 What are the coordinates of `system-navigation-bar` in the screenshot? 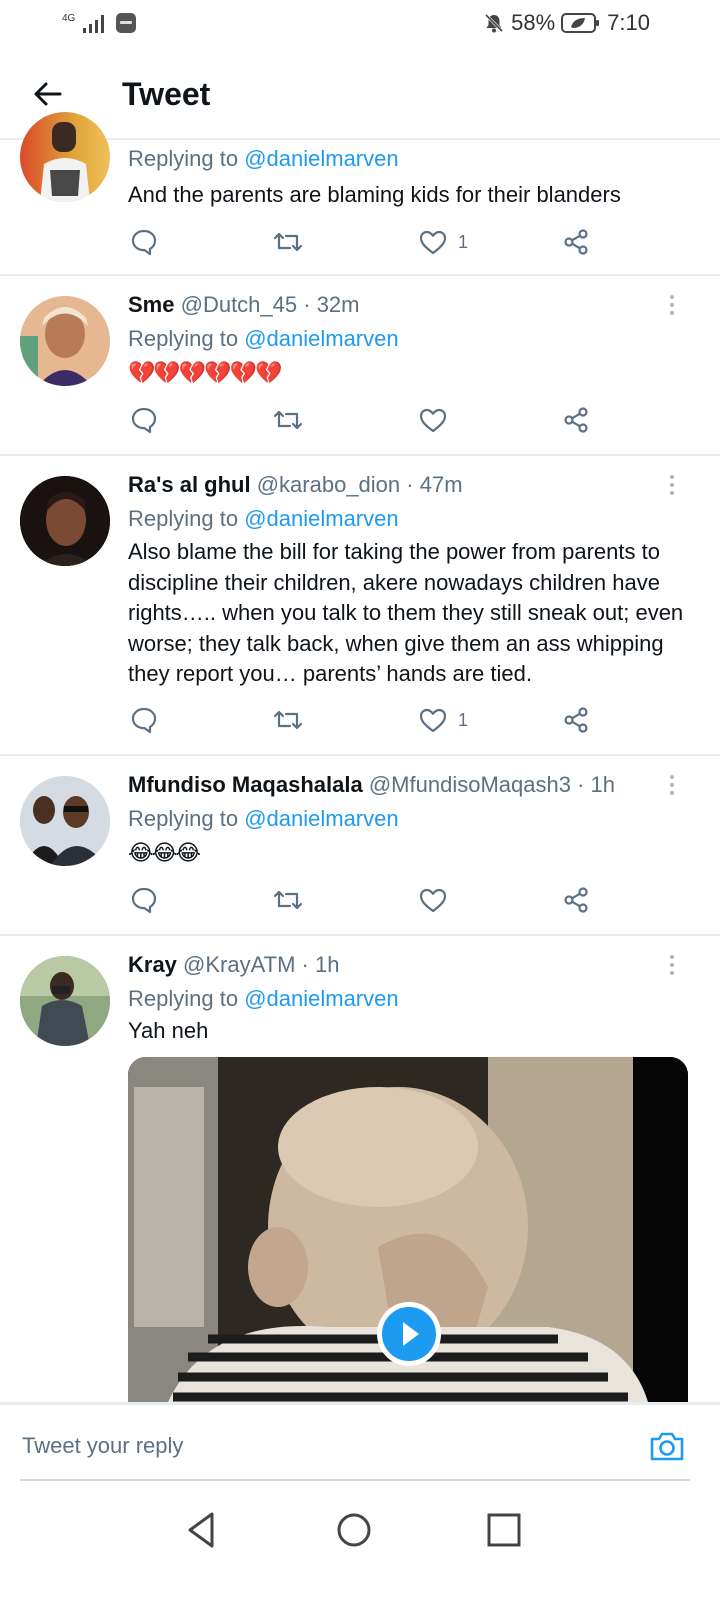 It's located at (360, 1544).